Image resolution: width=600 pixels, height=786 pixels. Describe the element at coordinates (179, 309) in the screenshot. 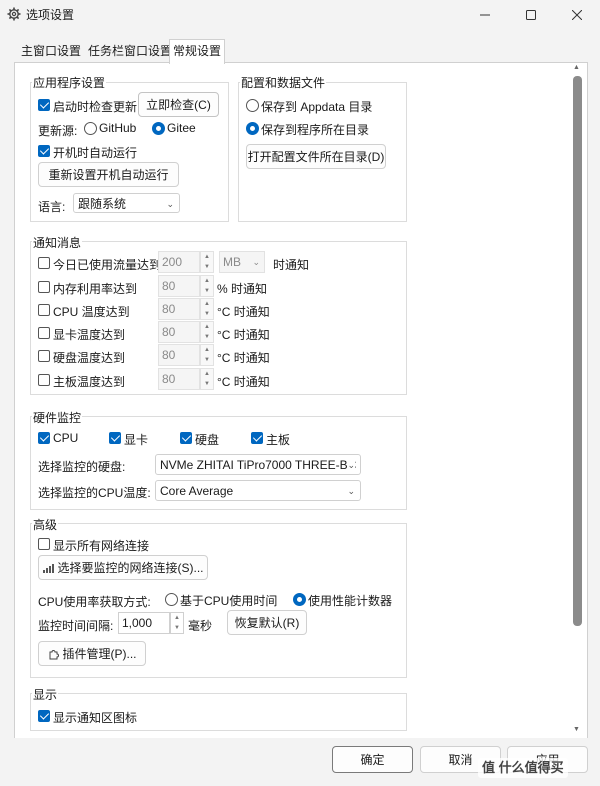

I see `cpu-temp-value-field: 80` at that location.